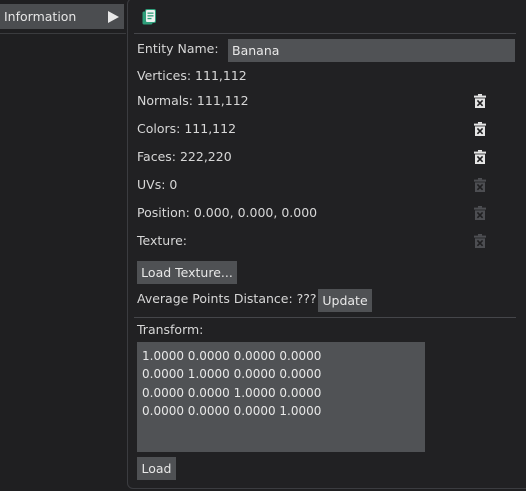  I want to click on header-divider, so click(325, 33).